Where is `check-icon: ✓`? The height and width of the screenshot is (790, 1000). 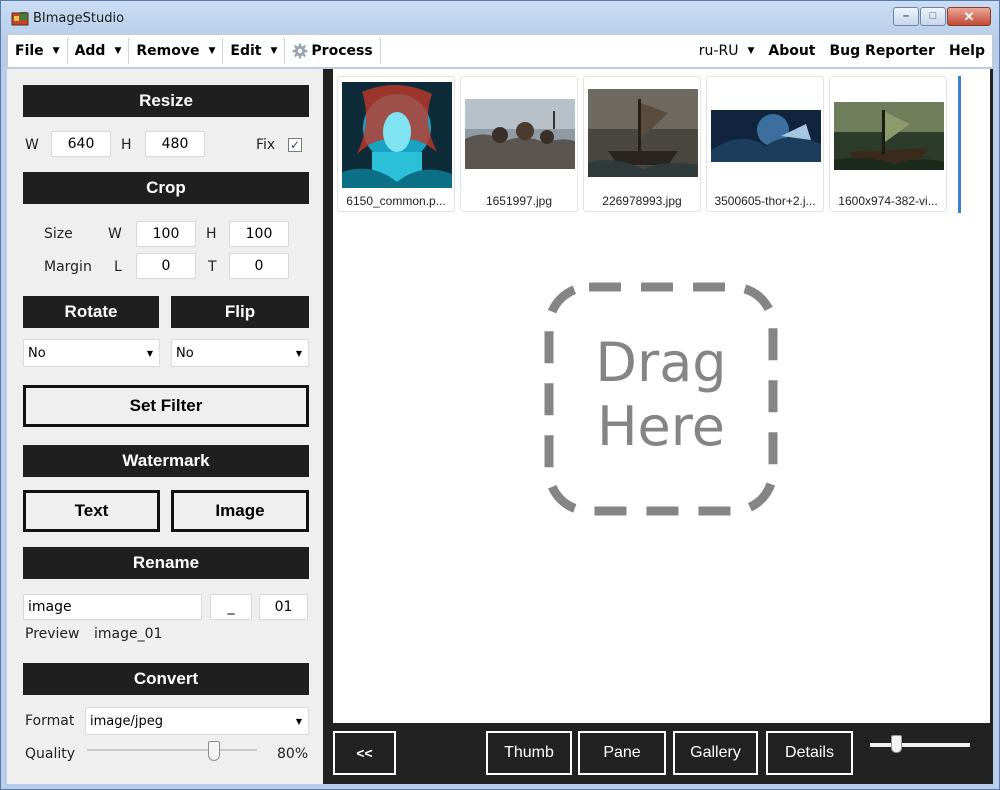 check-icon: ✓ is located at coordinates (295, 145).